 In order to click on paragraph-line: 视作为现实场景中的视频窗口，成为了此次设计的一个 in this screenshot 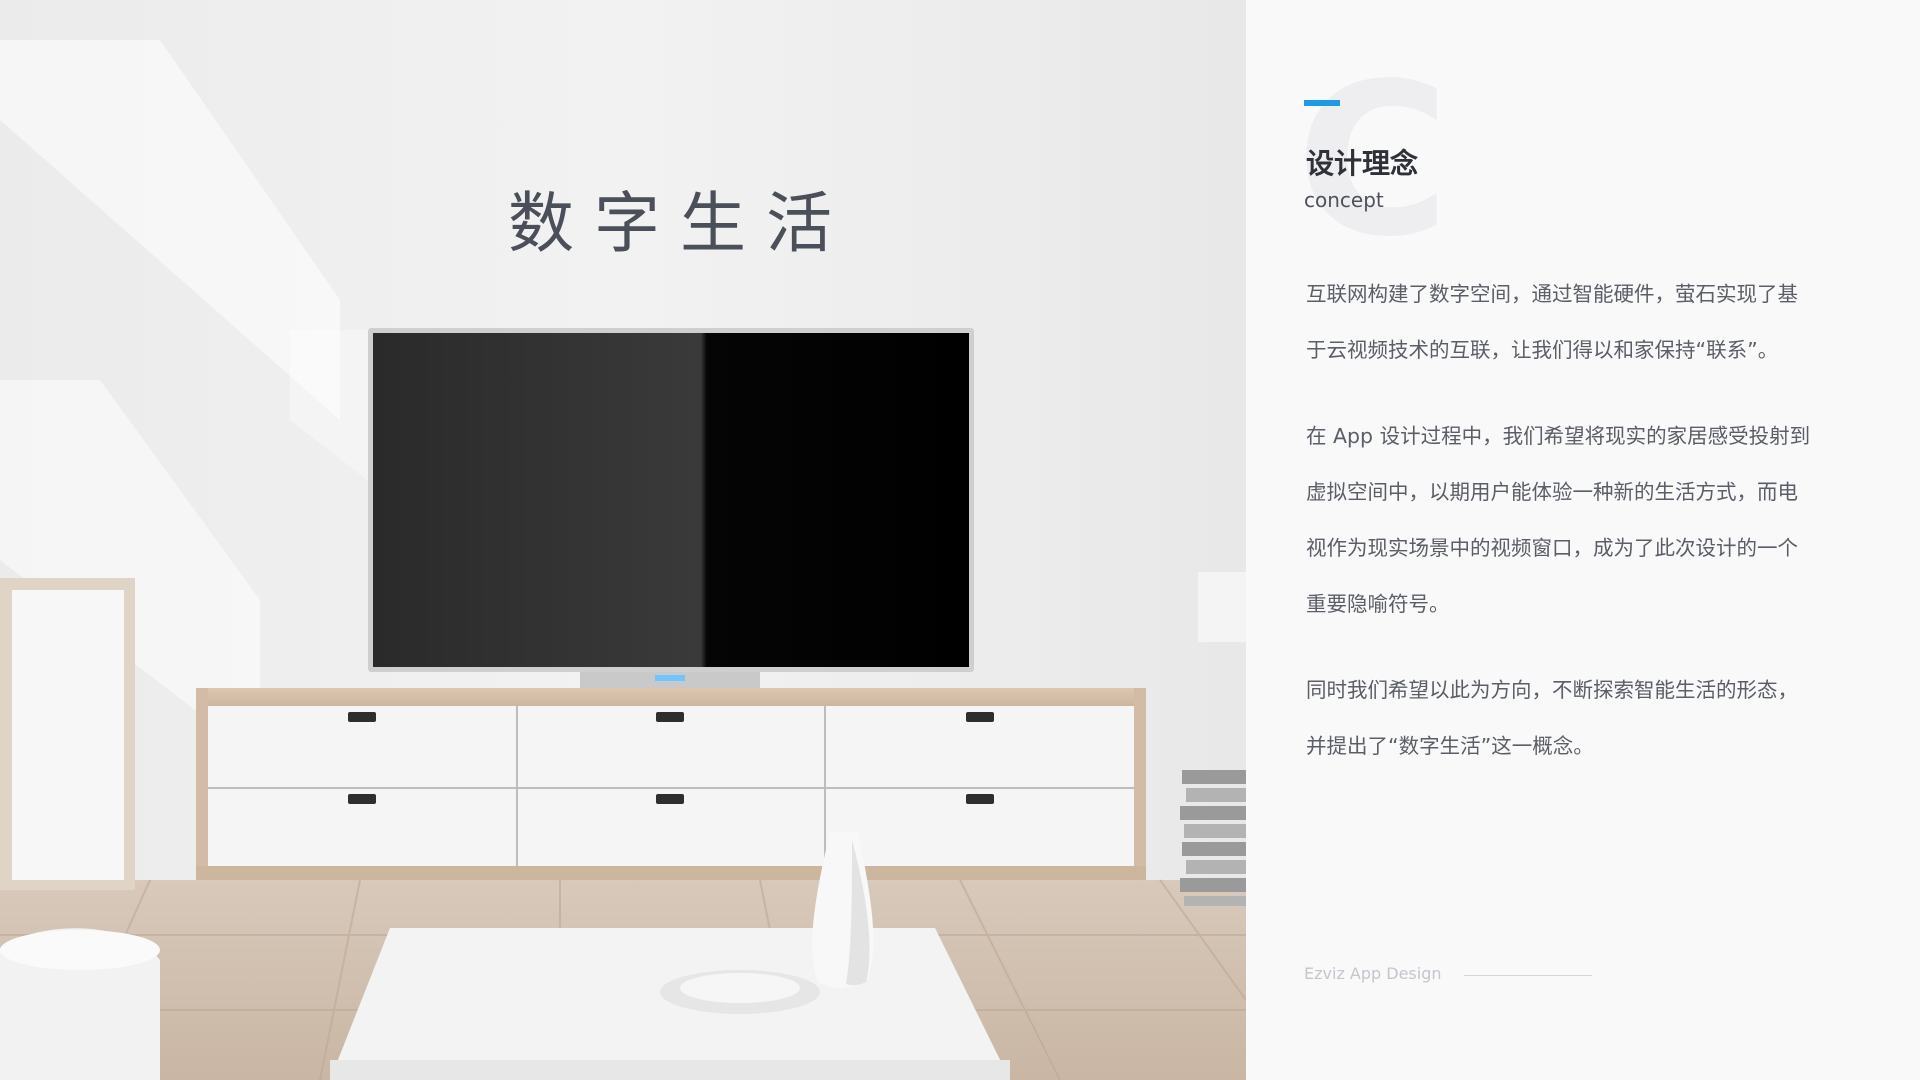, I will do `click(1552, 548)`.